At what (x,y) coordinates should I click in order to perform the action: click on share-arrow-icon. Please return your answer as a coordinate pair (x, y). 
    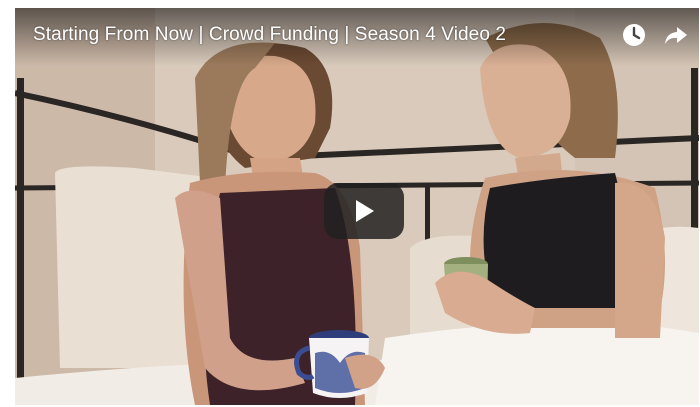
    Looking at the image, I should click on (676, 35).